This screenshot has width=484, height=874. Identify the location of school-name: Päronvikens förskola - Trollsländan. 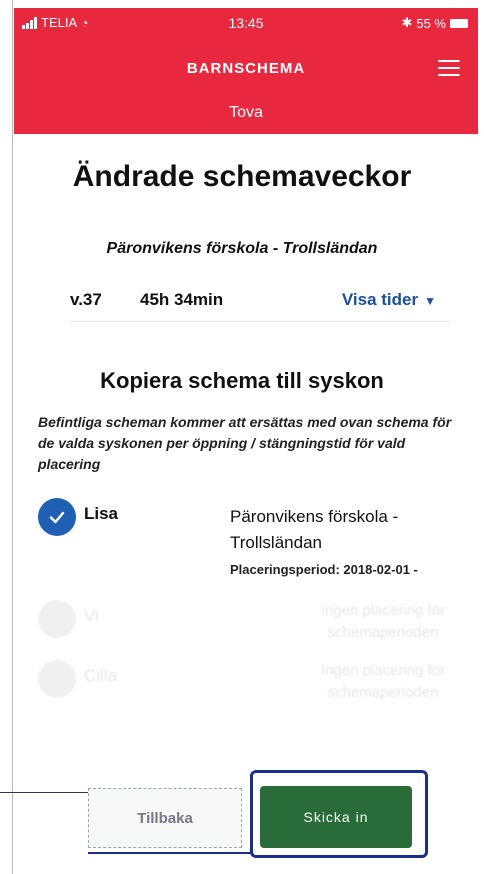
(242, 248).